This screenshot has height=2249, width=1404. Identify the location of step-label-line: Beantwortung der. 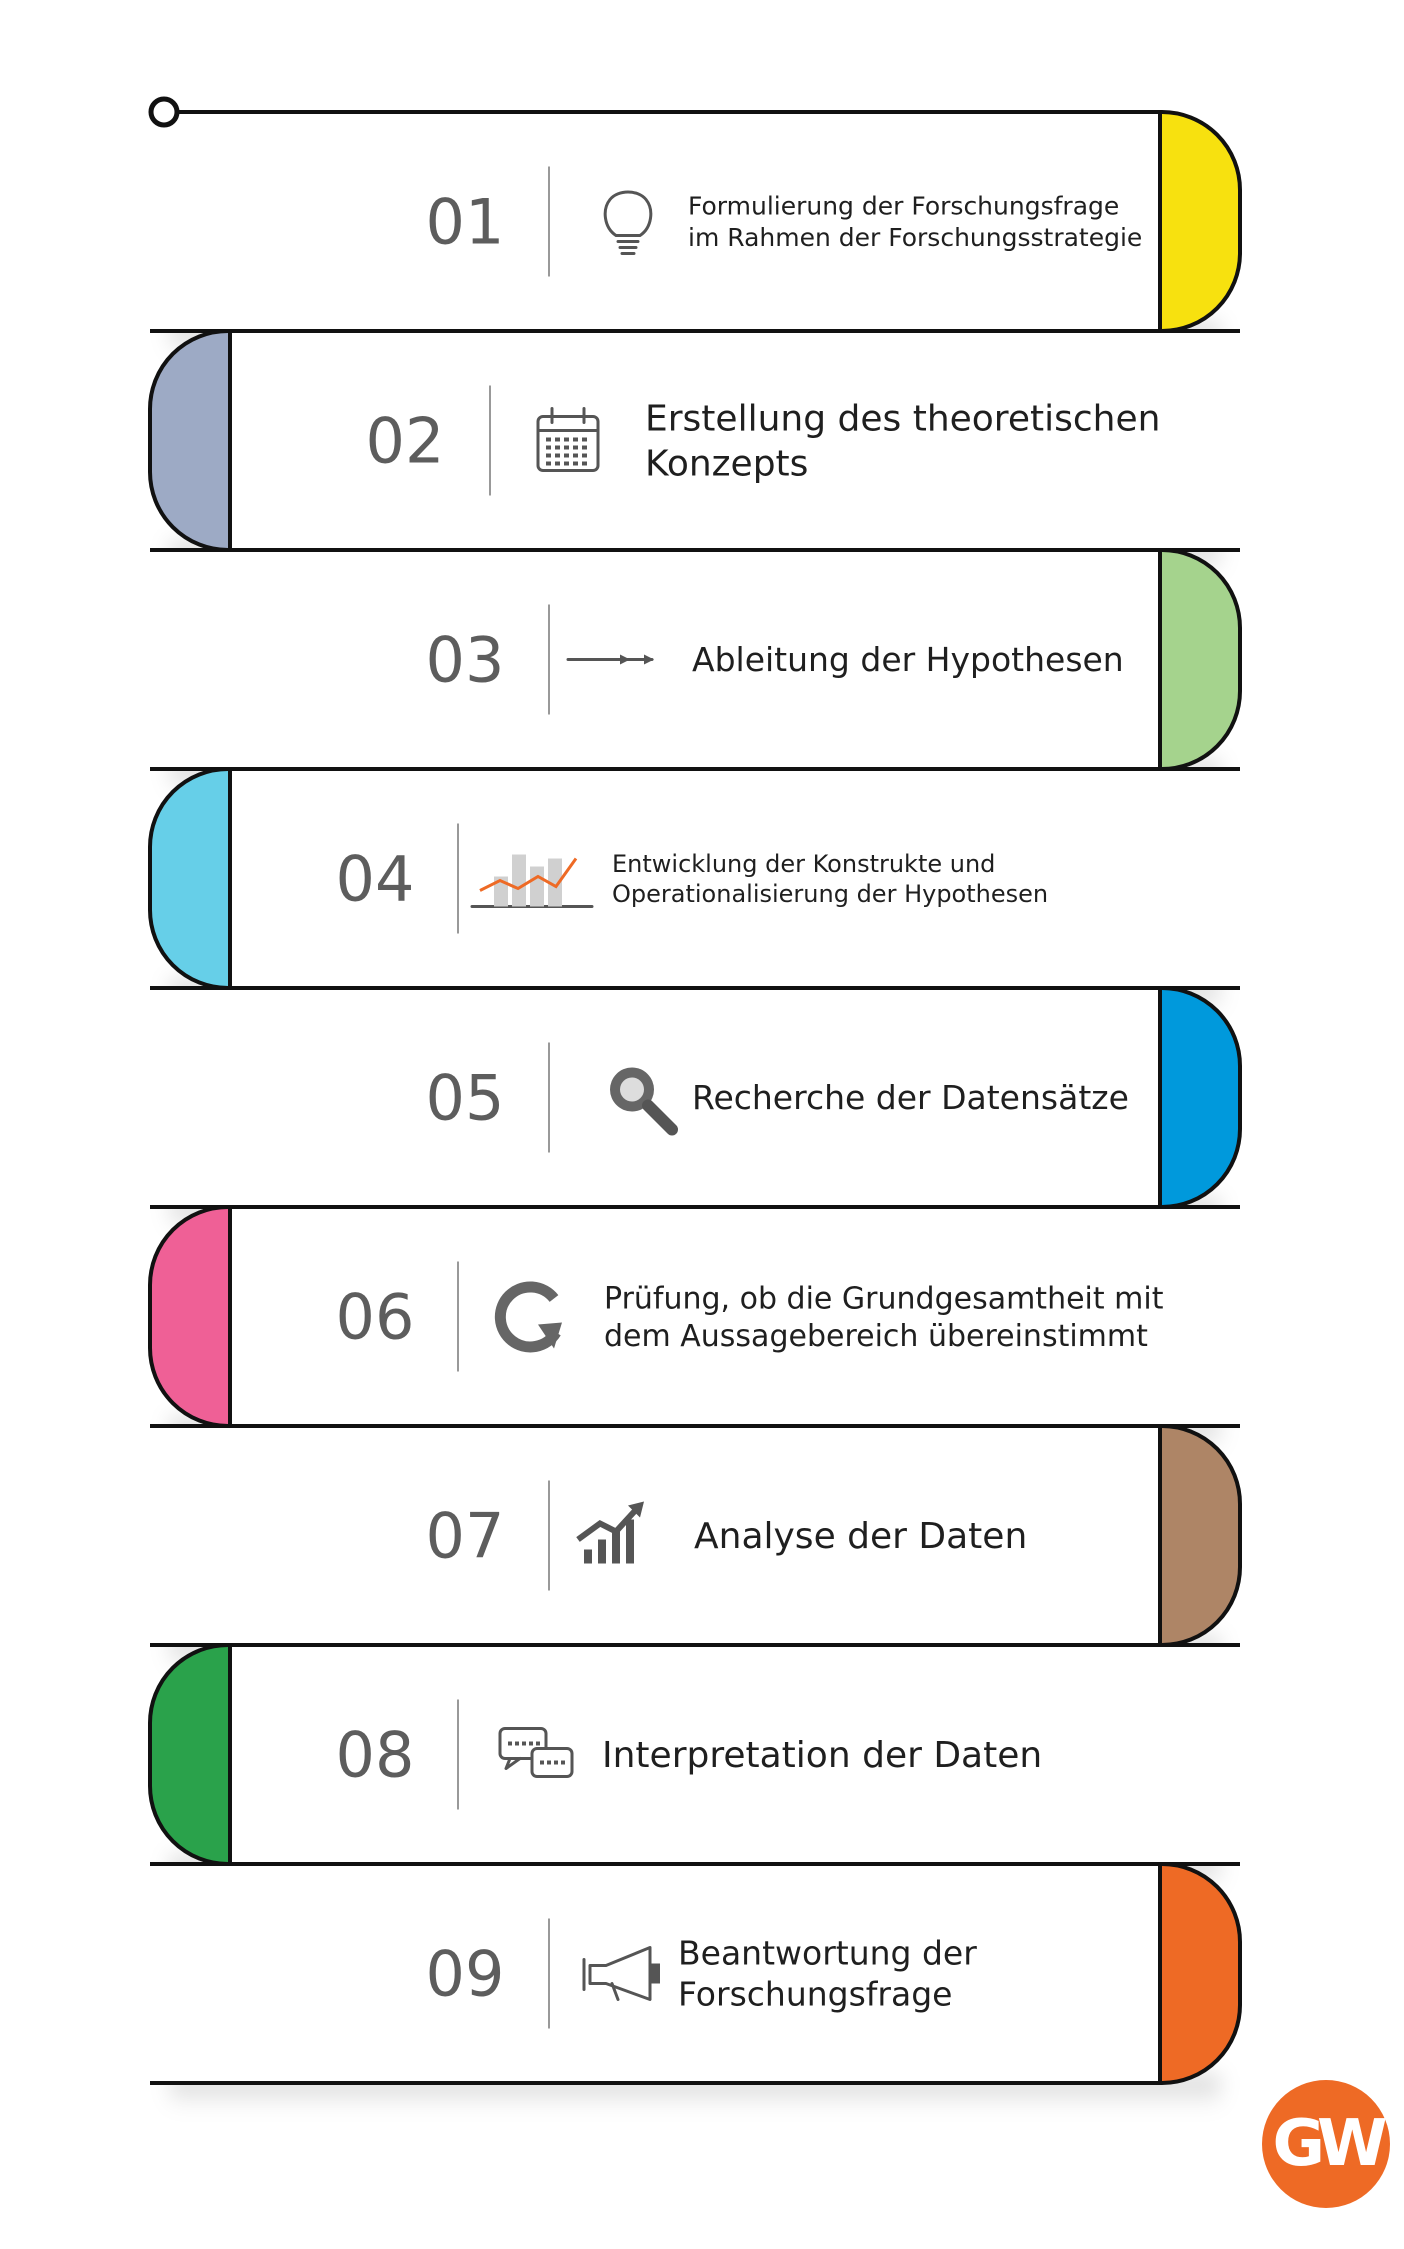
(827, 1952).